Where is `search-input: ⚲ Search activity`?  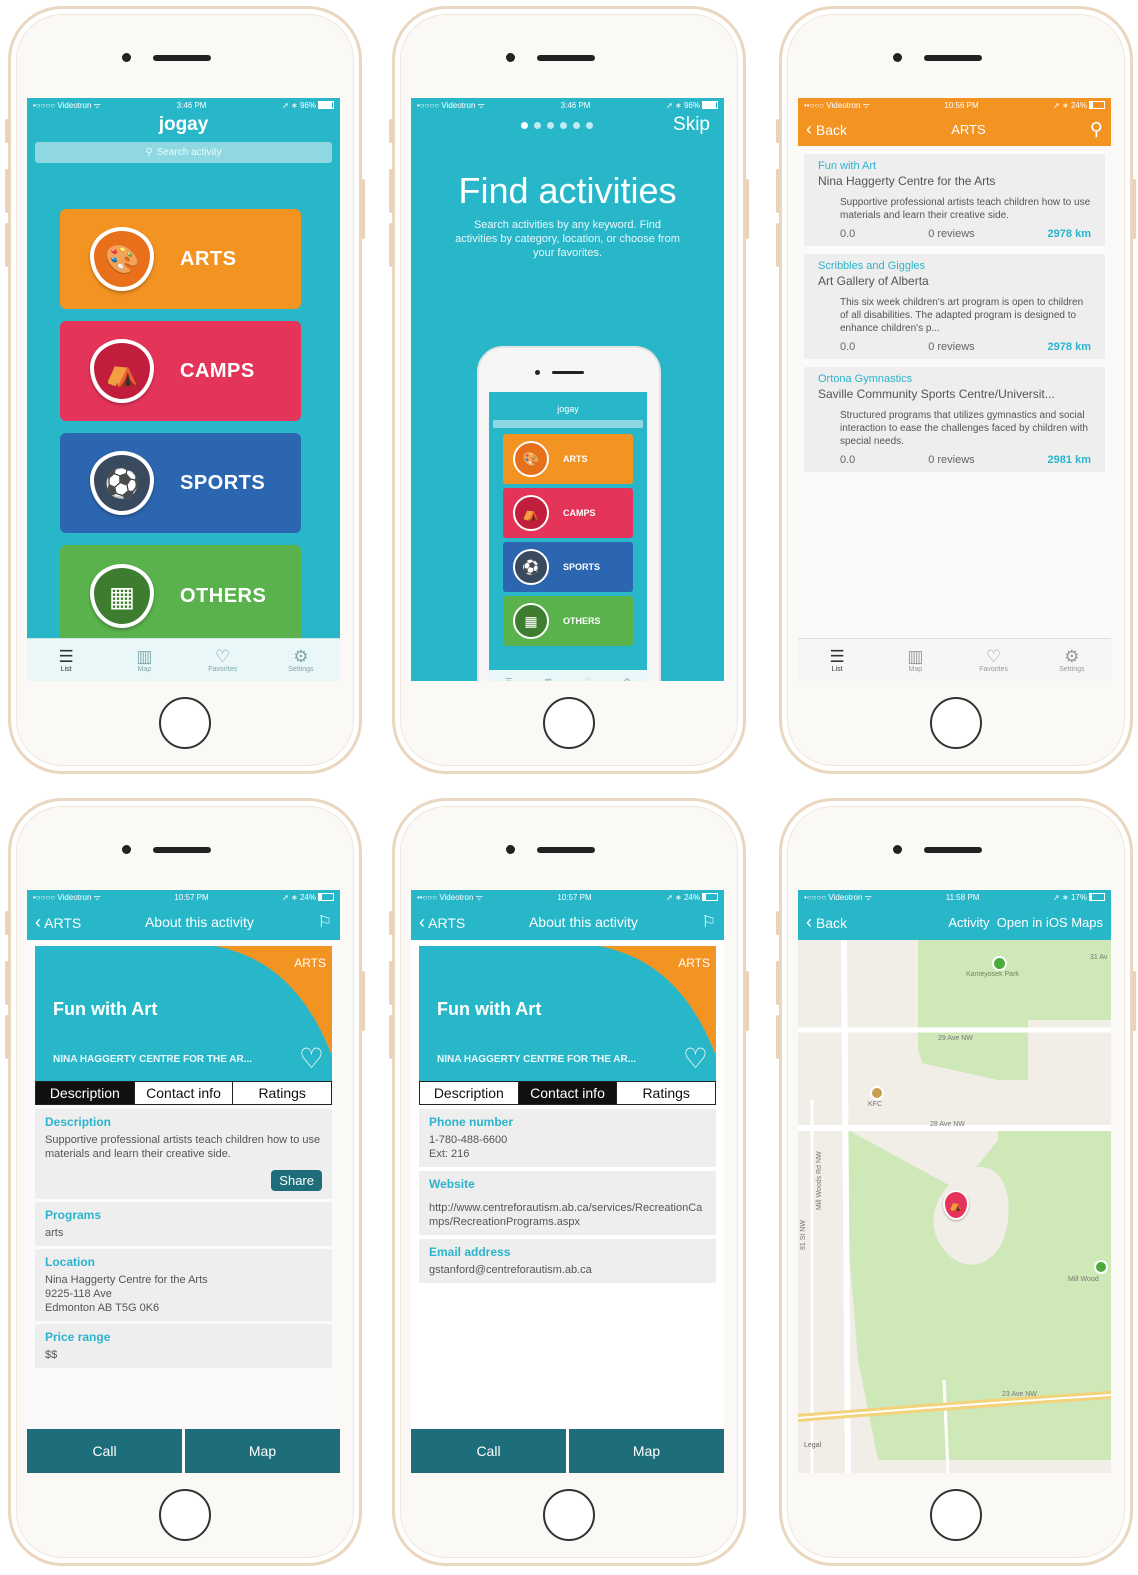 search-input: ⚲ Search activity is located at coordinates (183, 152).